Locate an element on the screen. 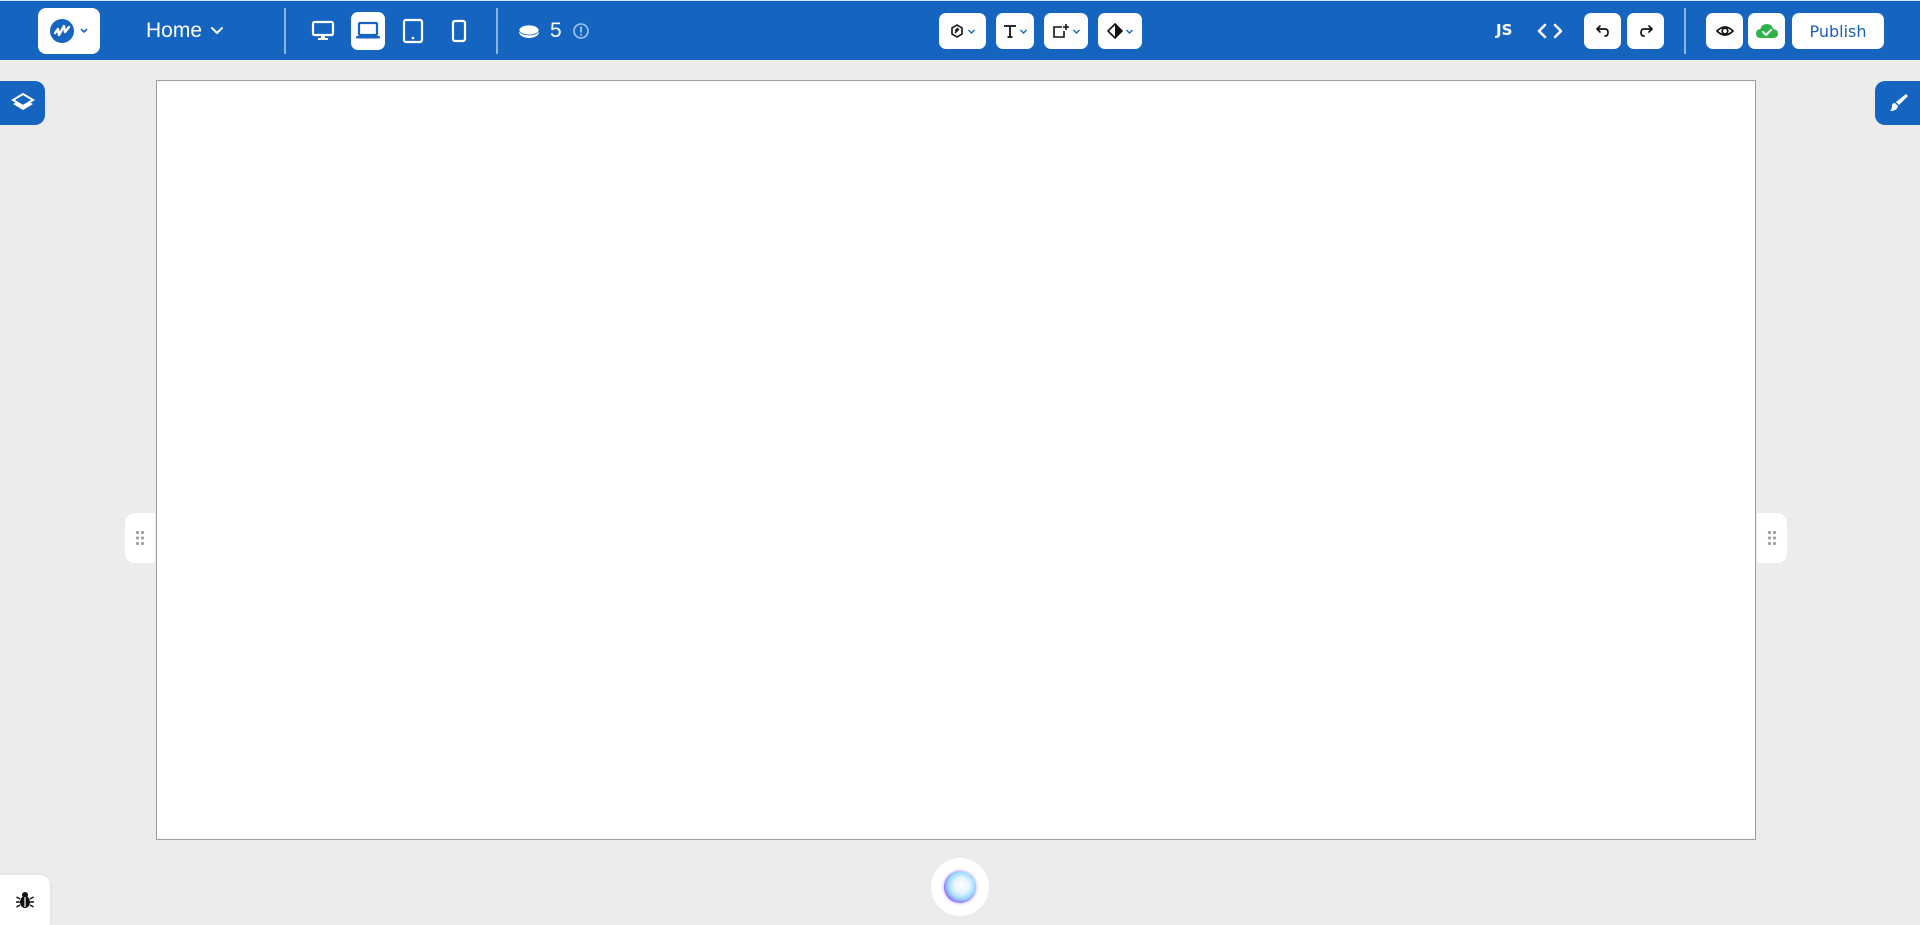 This screenshot has height=925, width=1920. top-toolbar: Home 5 JS Publish is located at coordinates (960, 30).